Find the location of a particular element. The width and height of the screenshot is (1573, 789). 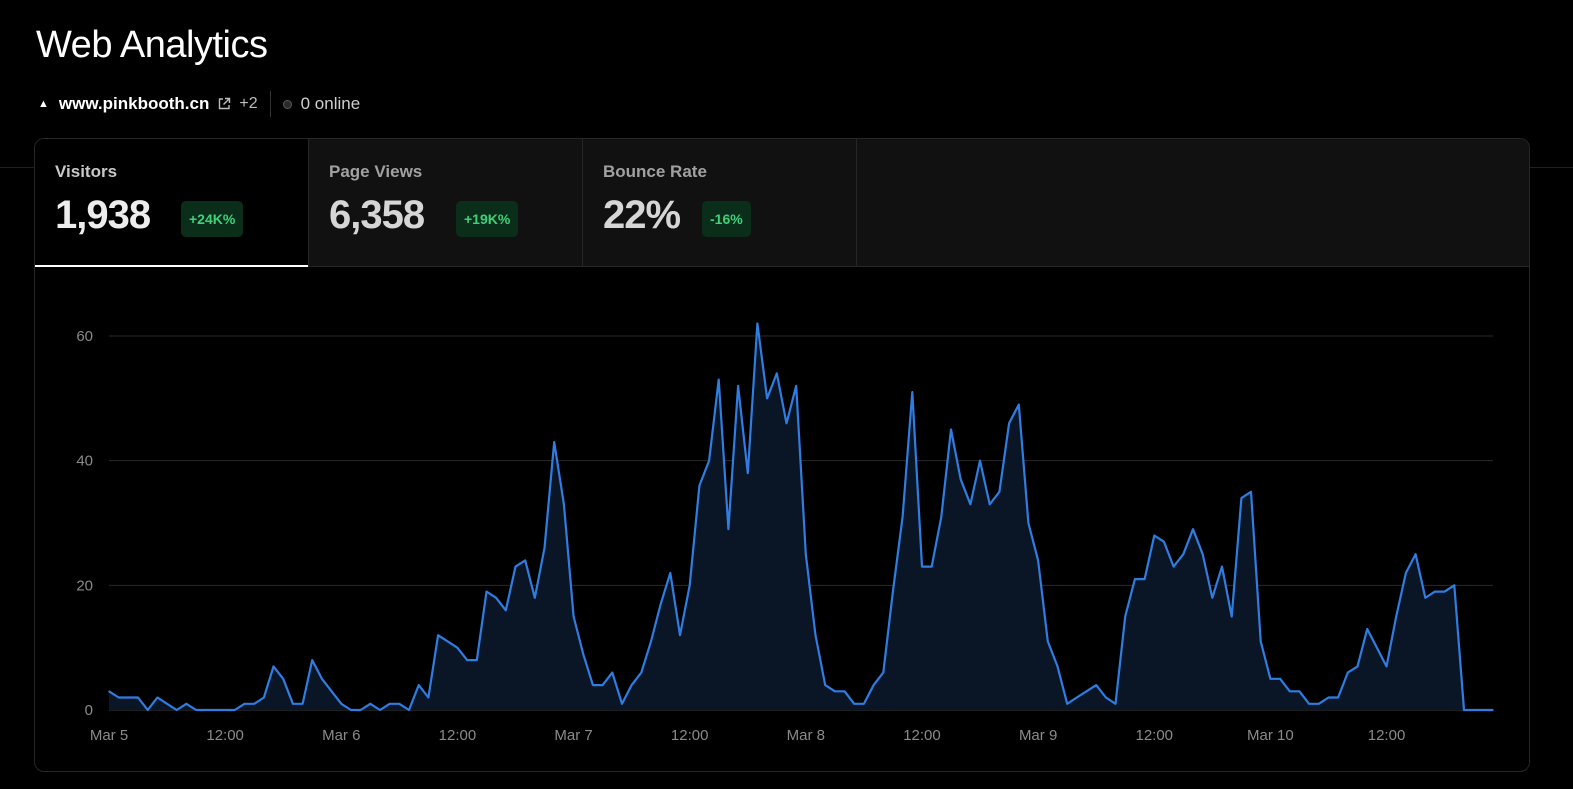

online-count: 0 online is located at coordinates (330, 103).